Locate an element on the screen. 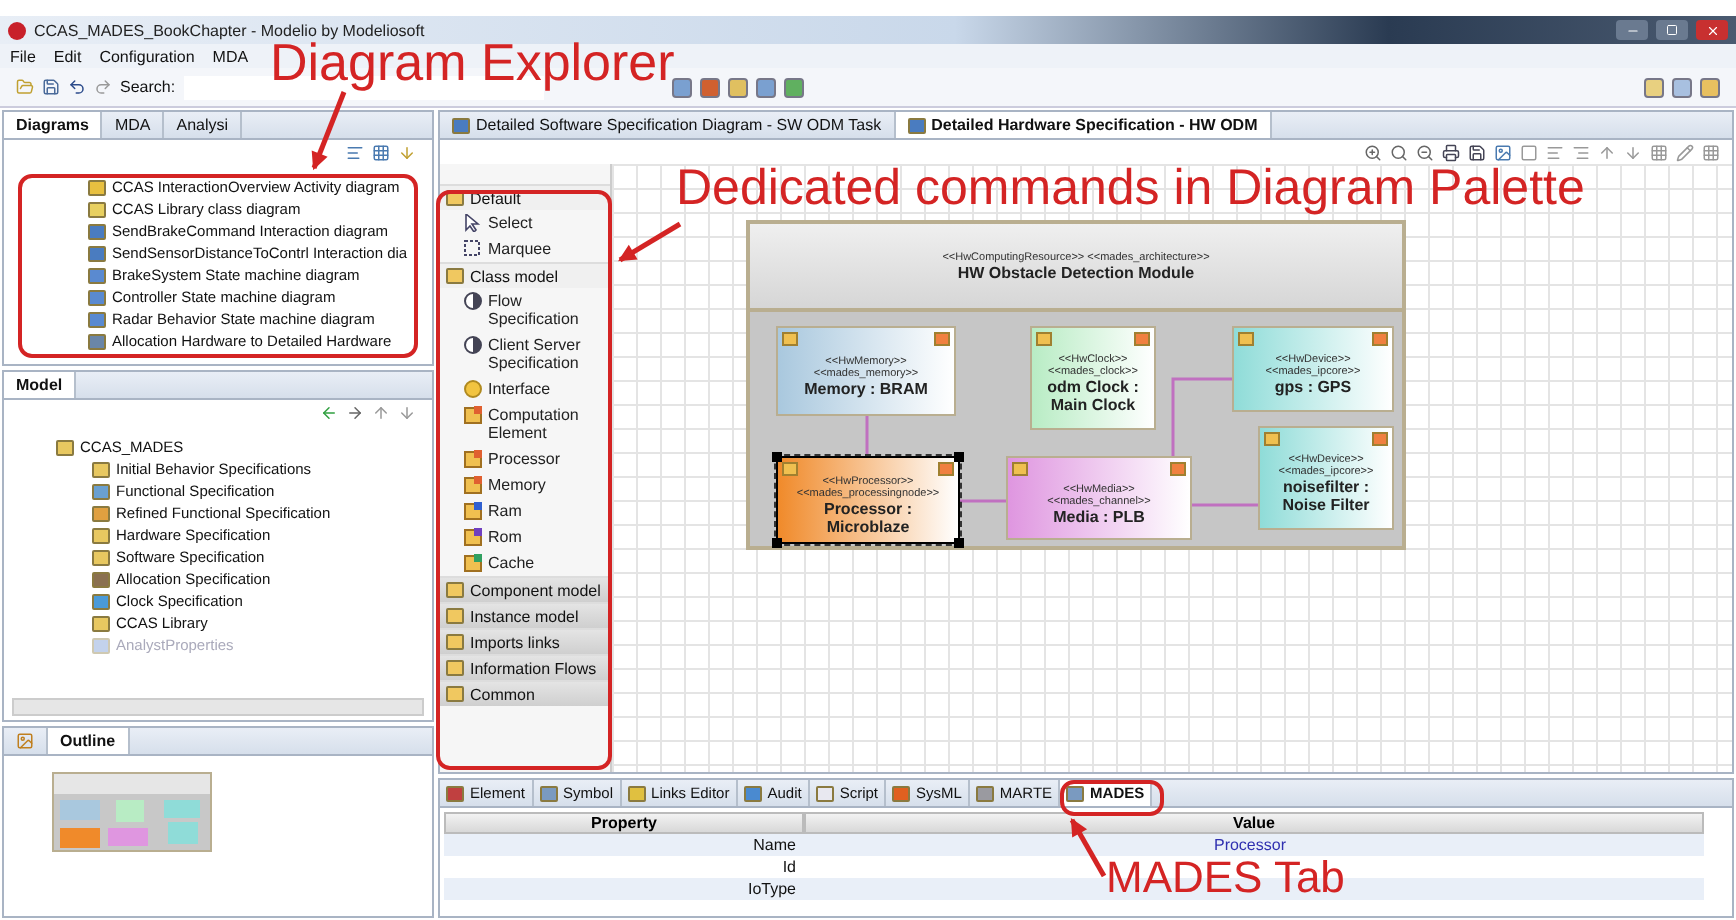 This screenshot has height=920, width=1736. panel-tab: Model is located at coordinates (40, 385).